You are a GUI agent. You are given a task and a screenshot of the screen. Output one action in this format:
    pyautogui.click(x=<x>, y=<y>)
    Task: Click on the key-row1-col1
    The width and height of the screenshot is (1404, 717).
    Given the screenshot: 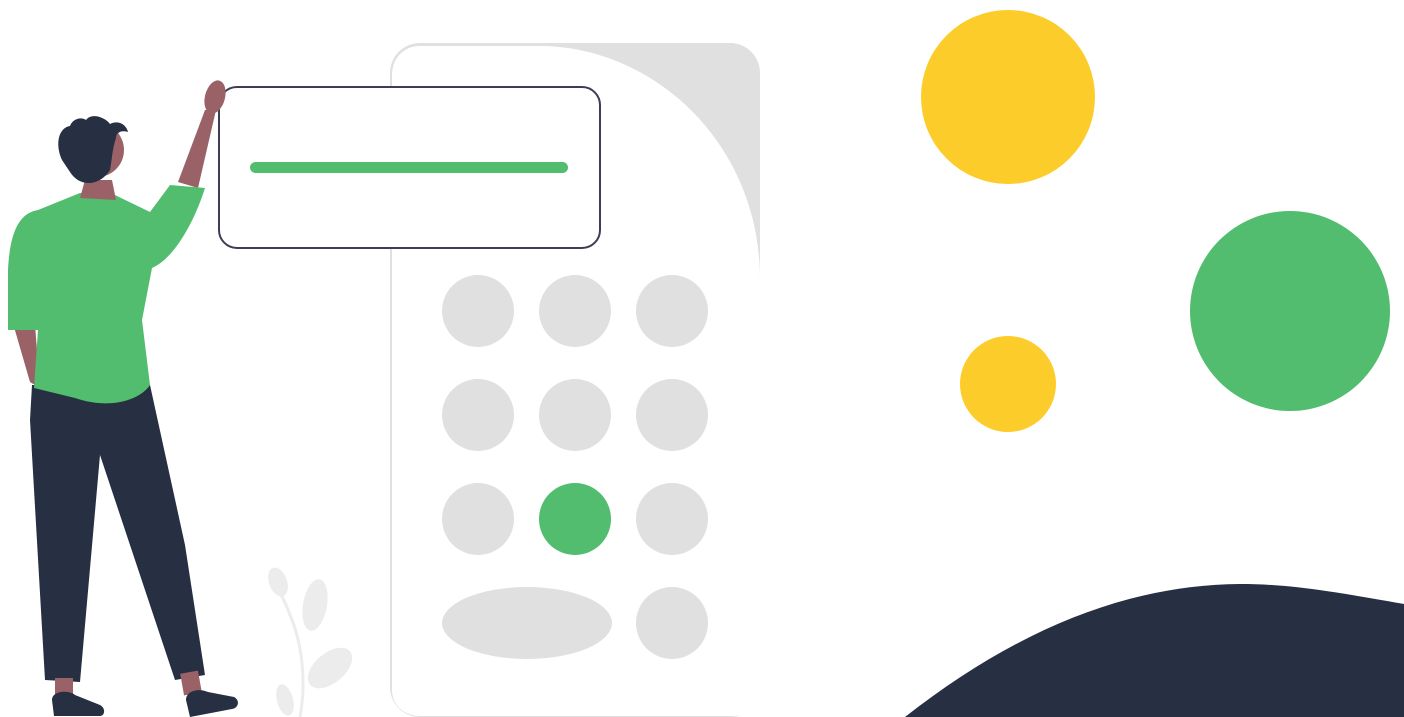 What is the action you would take?
    pyautogui.click(x=478, y=311)
    